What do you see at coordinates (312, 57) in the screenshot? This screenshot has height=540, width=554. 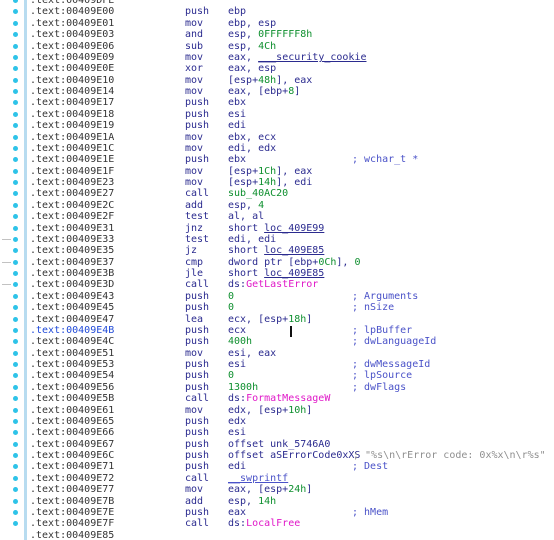 I see `data-reference-name: ___security_cookie` at bounding box center [312, 57].